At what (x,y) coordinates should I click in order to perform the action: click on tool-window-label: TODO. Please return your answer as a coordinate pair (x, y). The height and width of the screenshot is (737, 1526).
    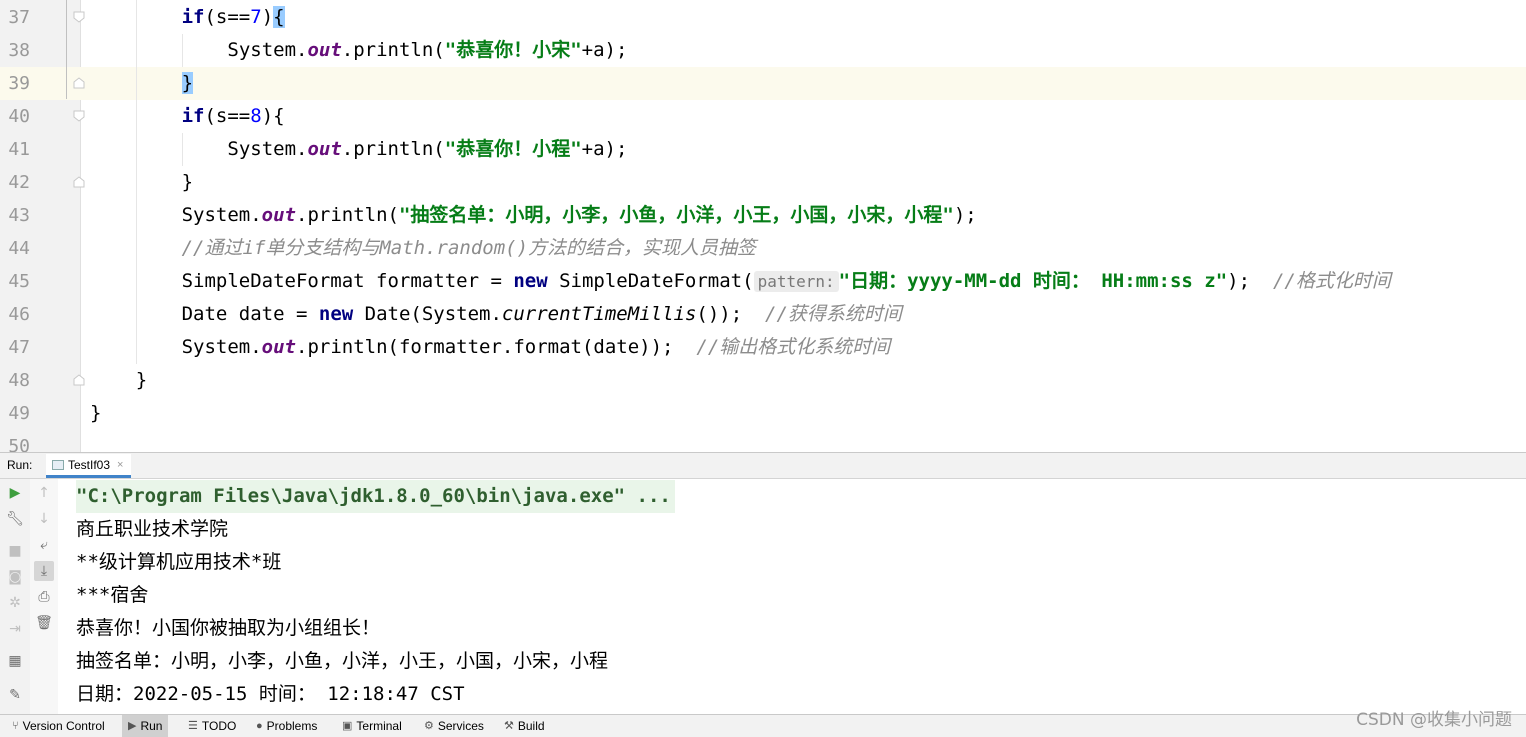
    Looking at the image, I should click on (219, 726).